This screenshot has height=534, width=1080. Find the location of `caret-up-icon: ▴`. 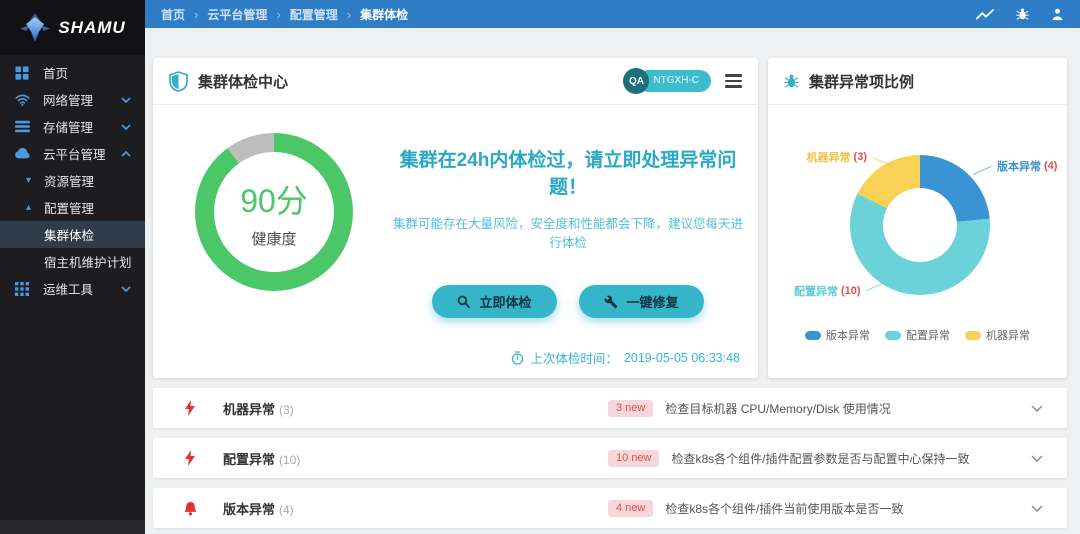

caret-up-icon: ▴ is located at coordinates (29, 207).